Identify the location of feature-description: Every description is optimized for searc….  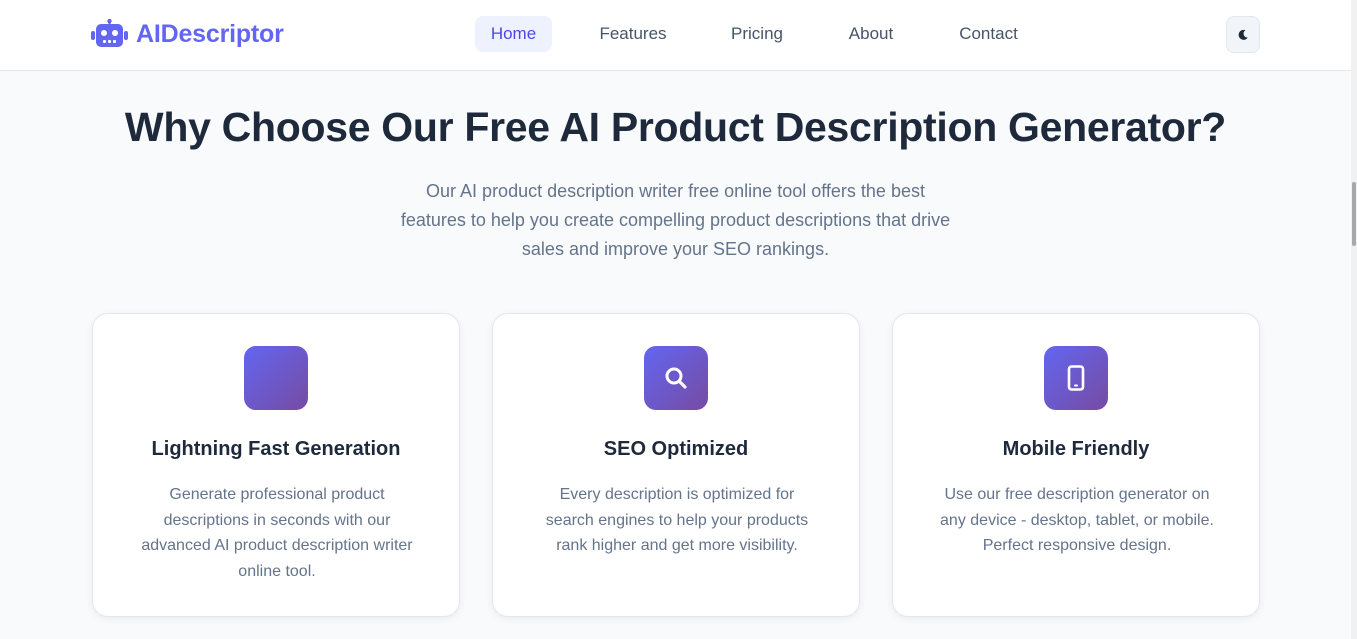
(677, 520).